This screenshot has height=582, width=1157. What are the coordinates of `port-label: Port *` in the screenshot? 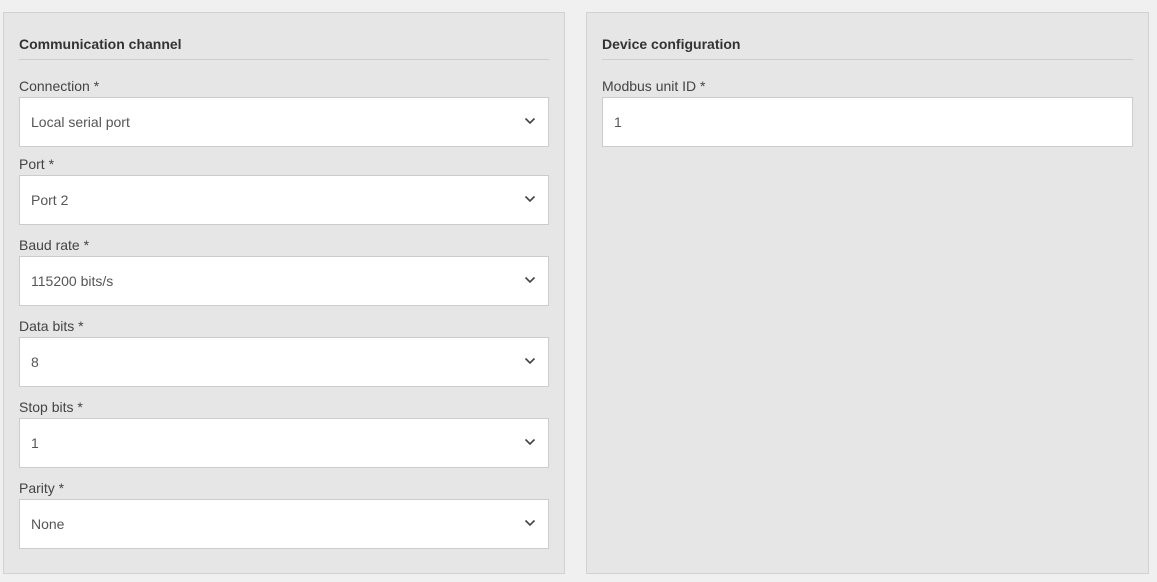 It's located at (37, 164).